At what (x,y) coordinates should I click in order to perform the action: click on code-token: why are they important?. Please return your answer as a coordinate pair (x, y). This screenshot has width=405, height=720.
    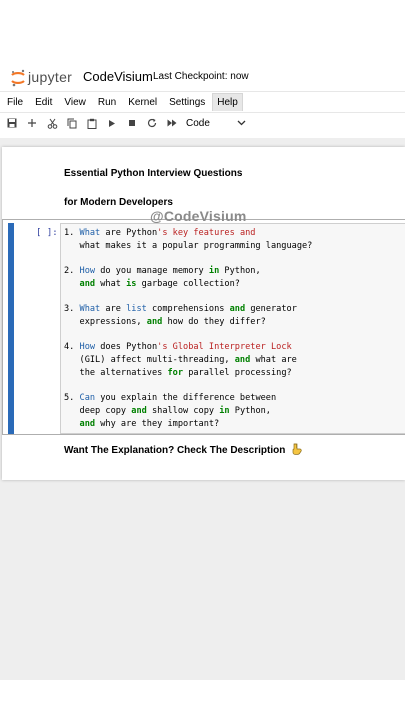
    Looking at the image, I should click on (157, 423).